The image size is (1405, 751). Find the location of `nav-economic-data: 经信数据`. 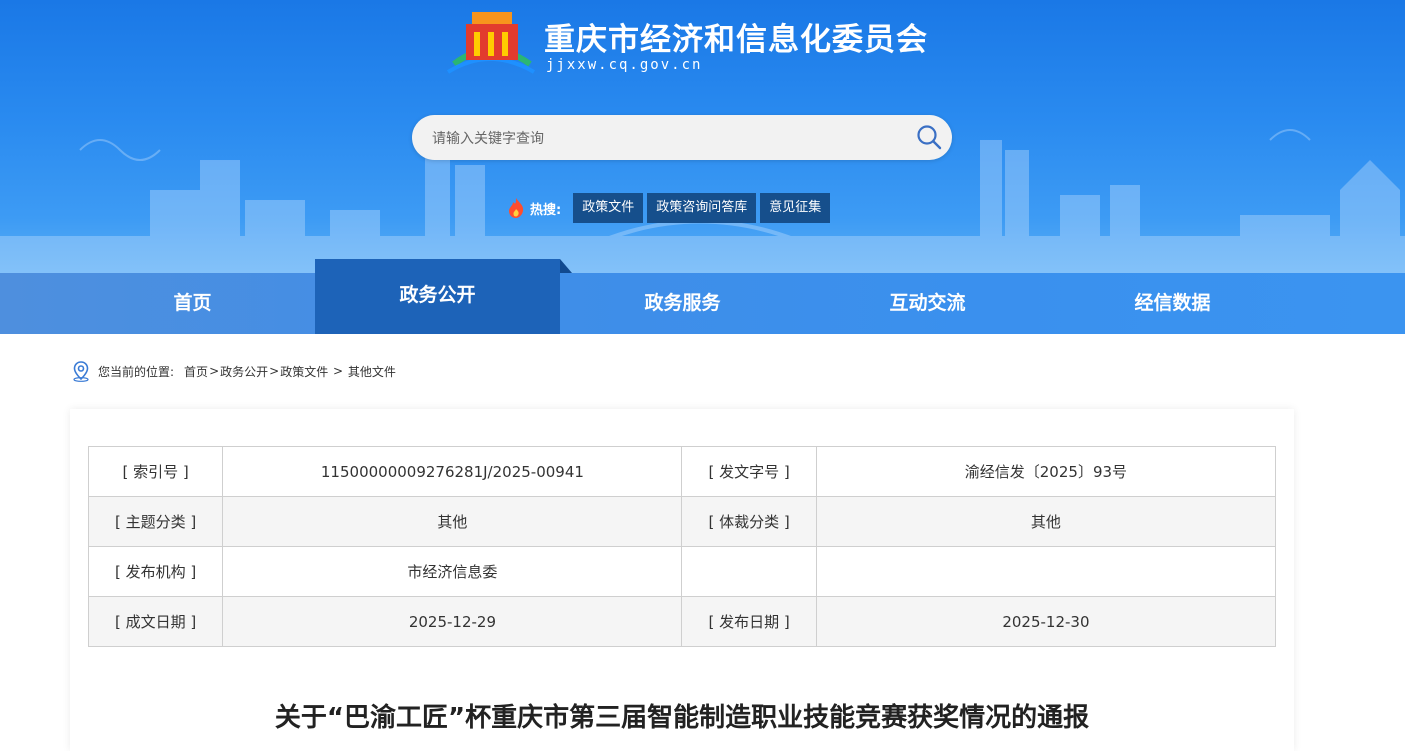

nav-economic-data: 经信数据 is located at coordinates (1172, 303).